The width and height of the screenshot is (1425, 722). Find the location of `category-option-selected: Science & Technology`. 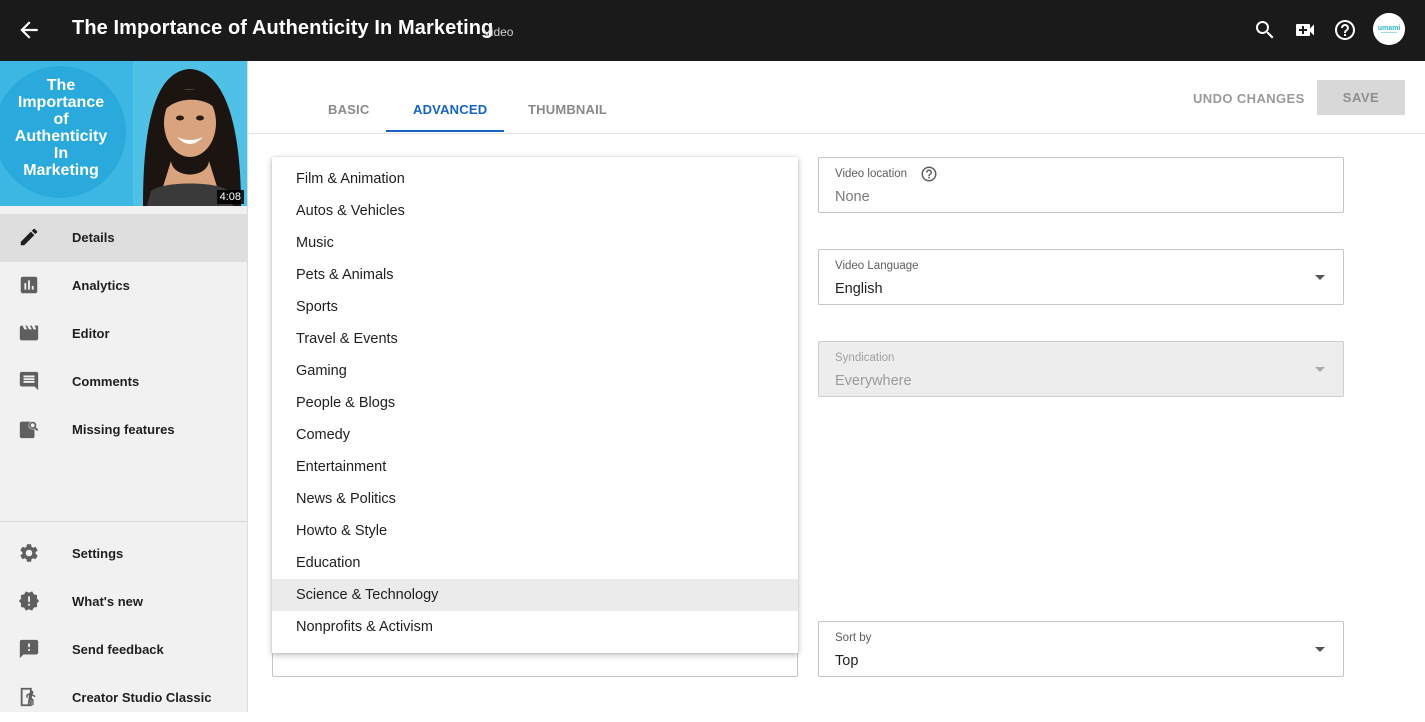

category-option-selected: Science & Technology is located at coordinates (535, 595).